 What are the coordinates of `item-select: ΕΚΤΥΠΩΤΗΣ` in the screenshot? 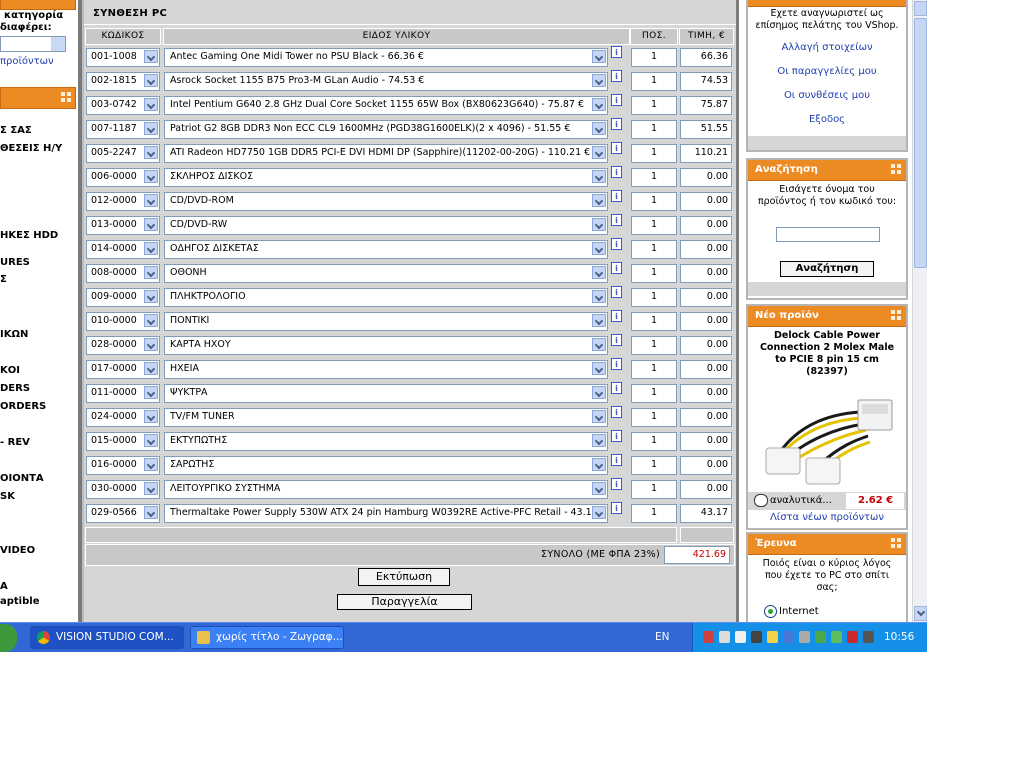 It's located at (386, 441).